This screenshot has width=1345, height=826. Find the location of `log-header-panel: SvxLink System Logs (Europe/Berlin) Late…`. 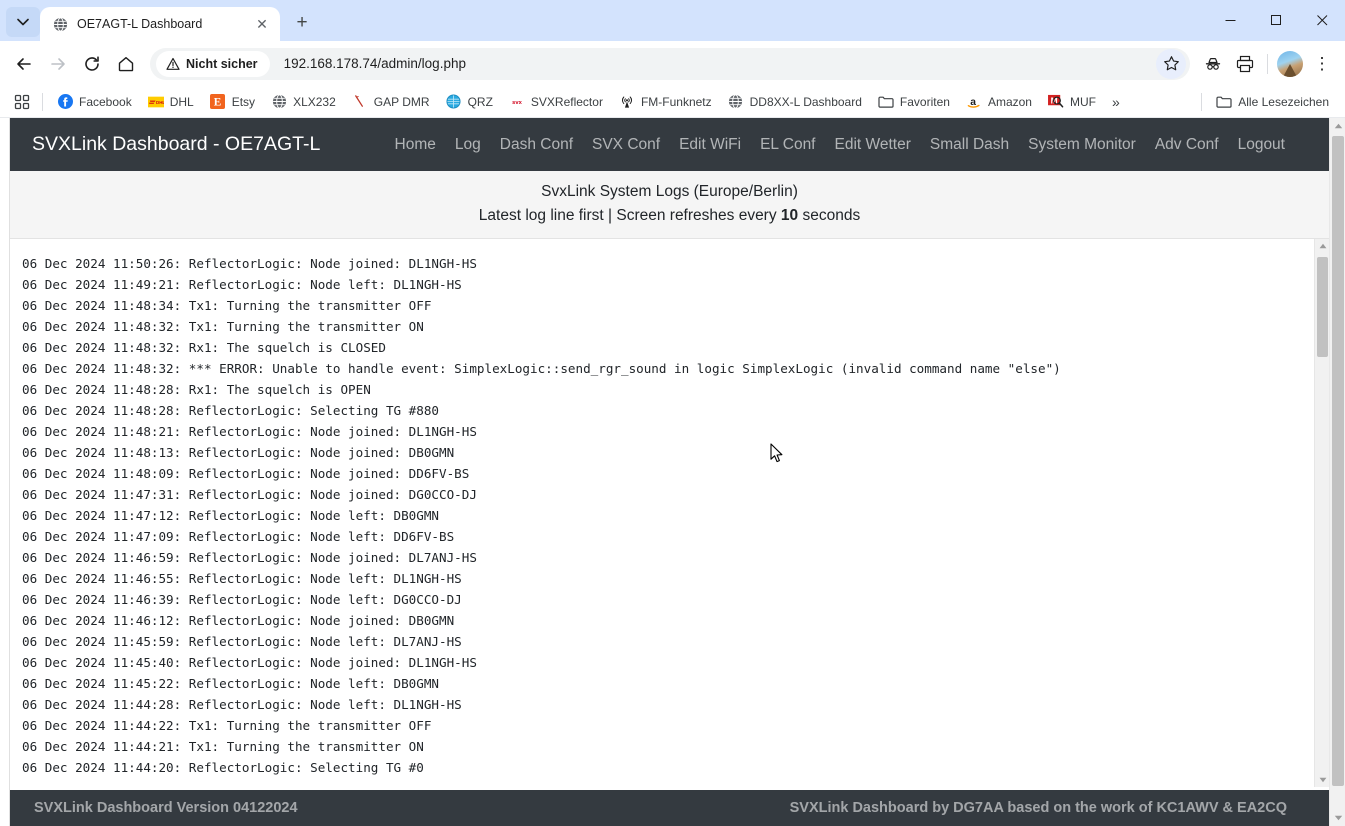

log-header-panel: SvxLink System Logs (Europe/Berlin) Late… is located at coordinates (669, 205).